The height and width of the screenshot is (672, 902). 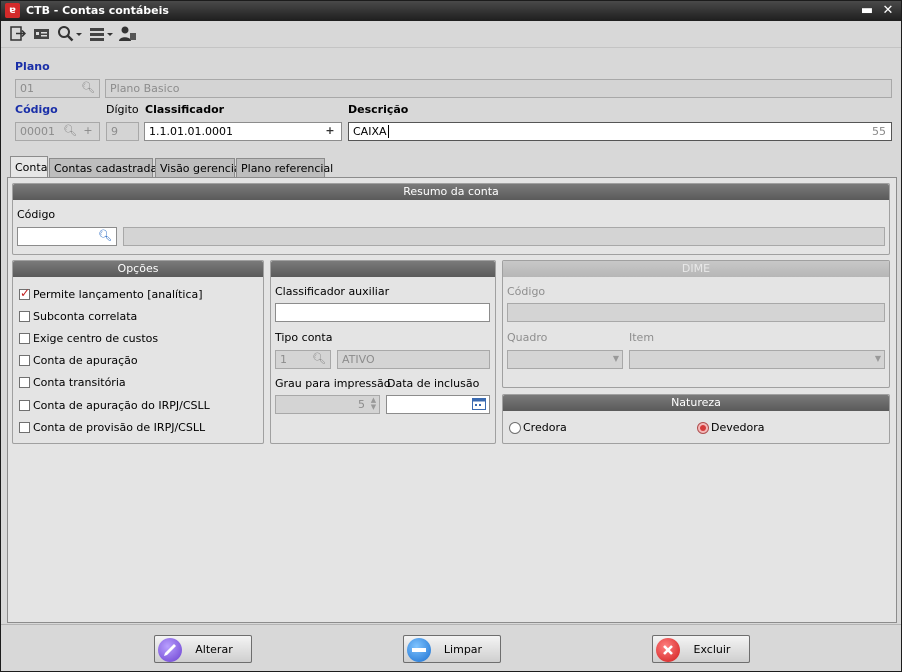 What do you see at coordinates (696, 403) in the screenshot?
I see `natureza-header: Natureza` at bounding box center [696, 403].